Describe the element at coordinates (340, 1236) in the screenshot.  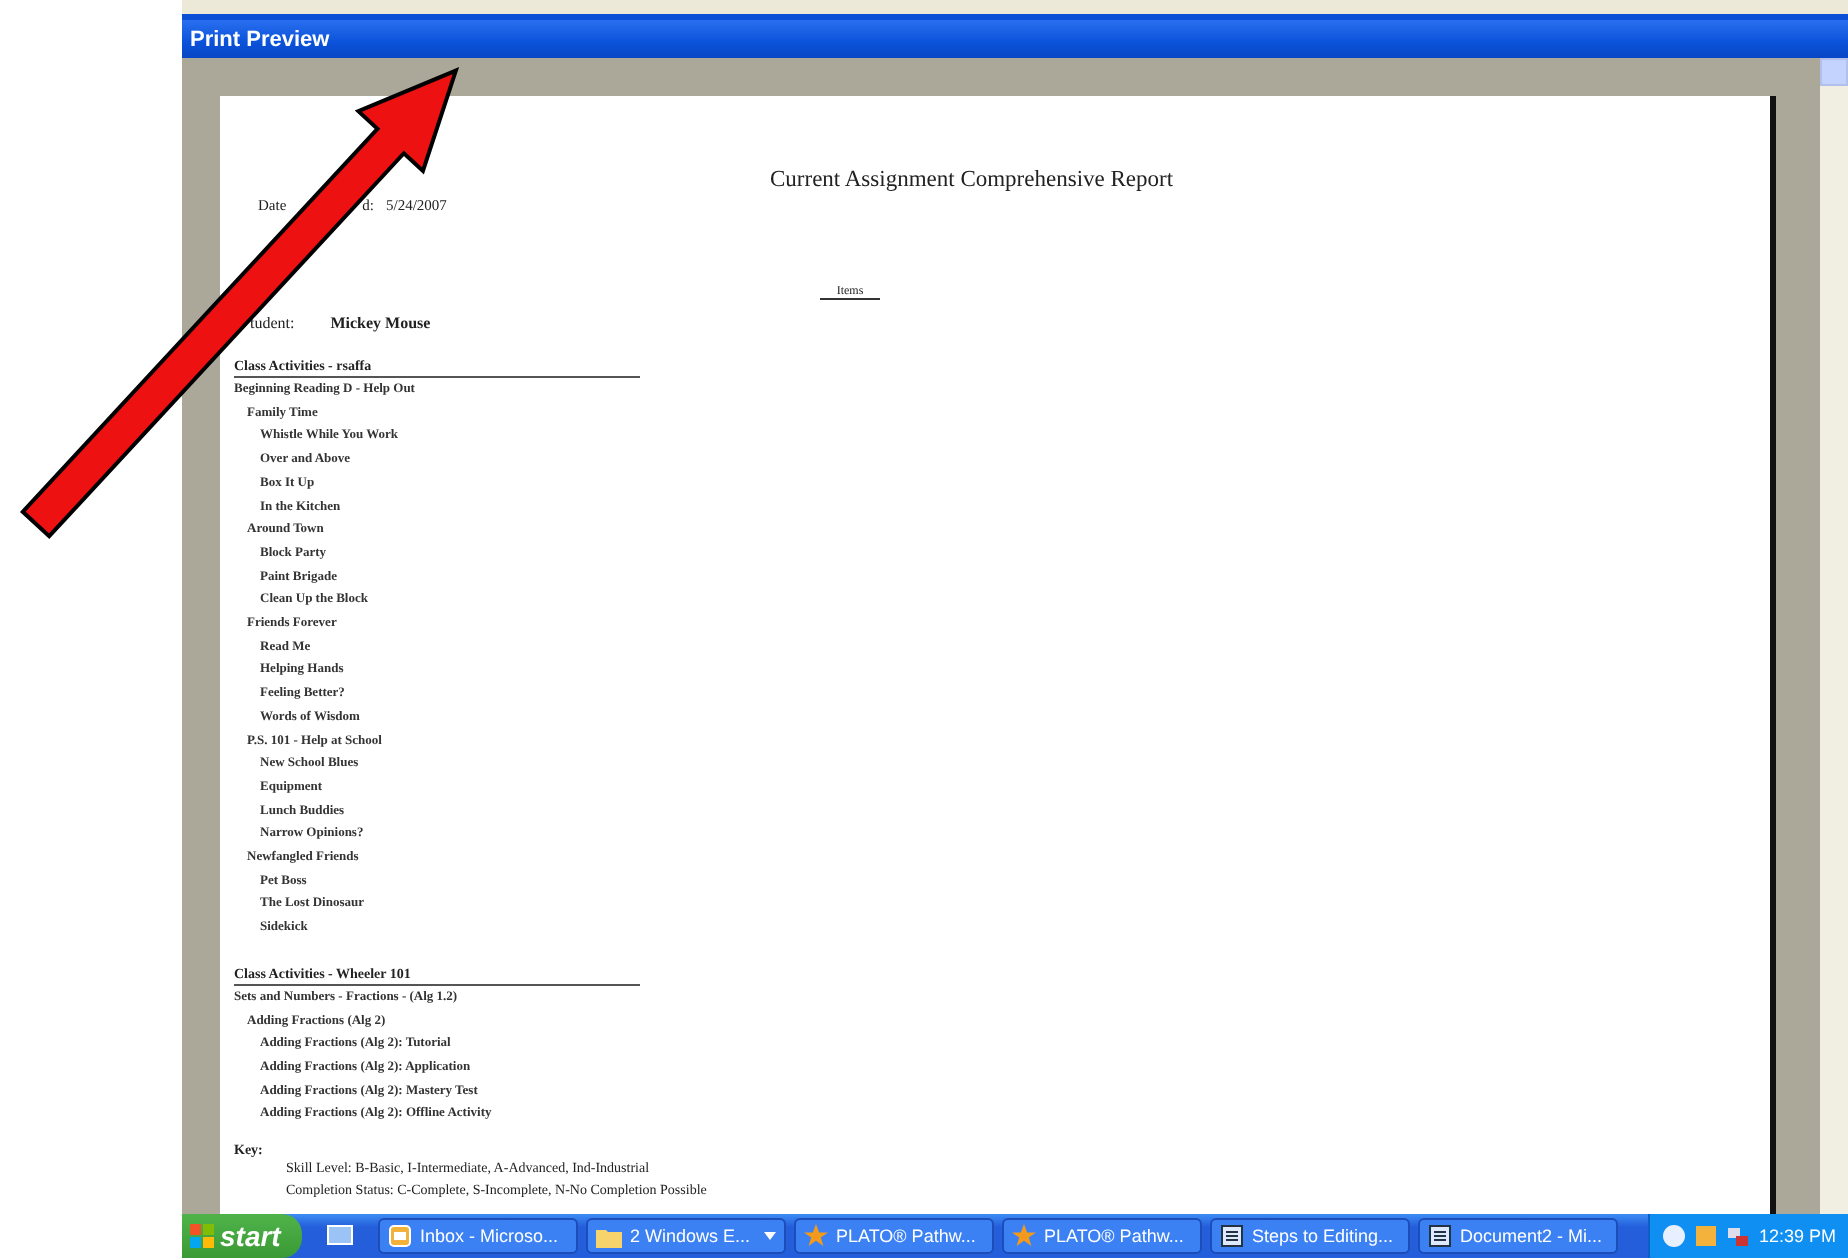
I see `desktop-icon` at that location.